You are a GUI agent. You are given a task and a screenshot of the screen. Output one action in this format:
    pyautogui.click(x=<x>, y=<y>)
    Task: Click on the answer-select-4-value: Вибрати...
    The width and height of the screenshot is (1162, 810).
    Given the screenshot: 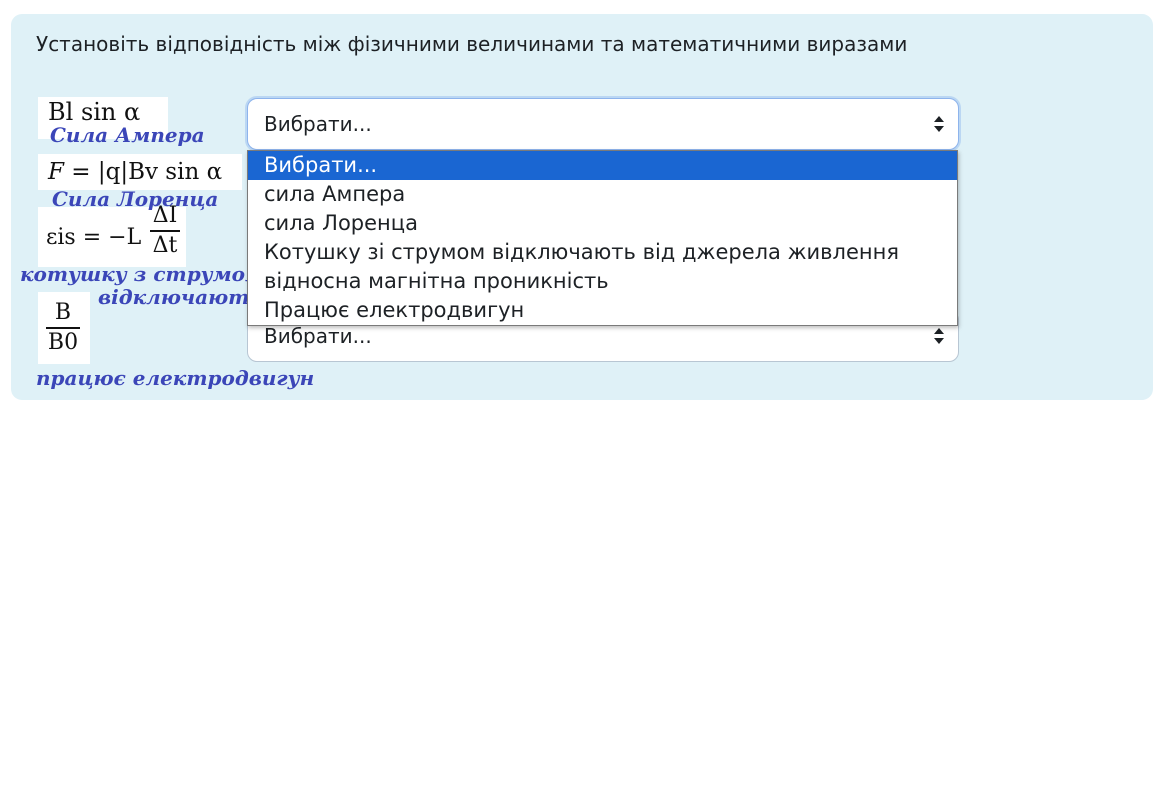 What is the action you would take?
    pyautogui.click(x=318, y=336)
    